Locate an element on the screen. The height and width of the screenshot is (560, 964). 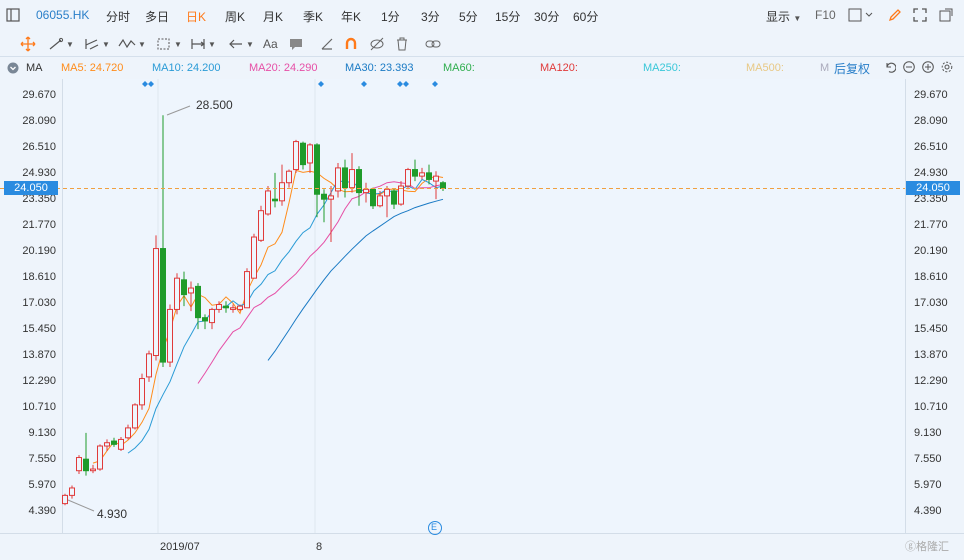
adjust-price-button: 后复权 is located at coordinates (852, 68).